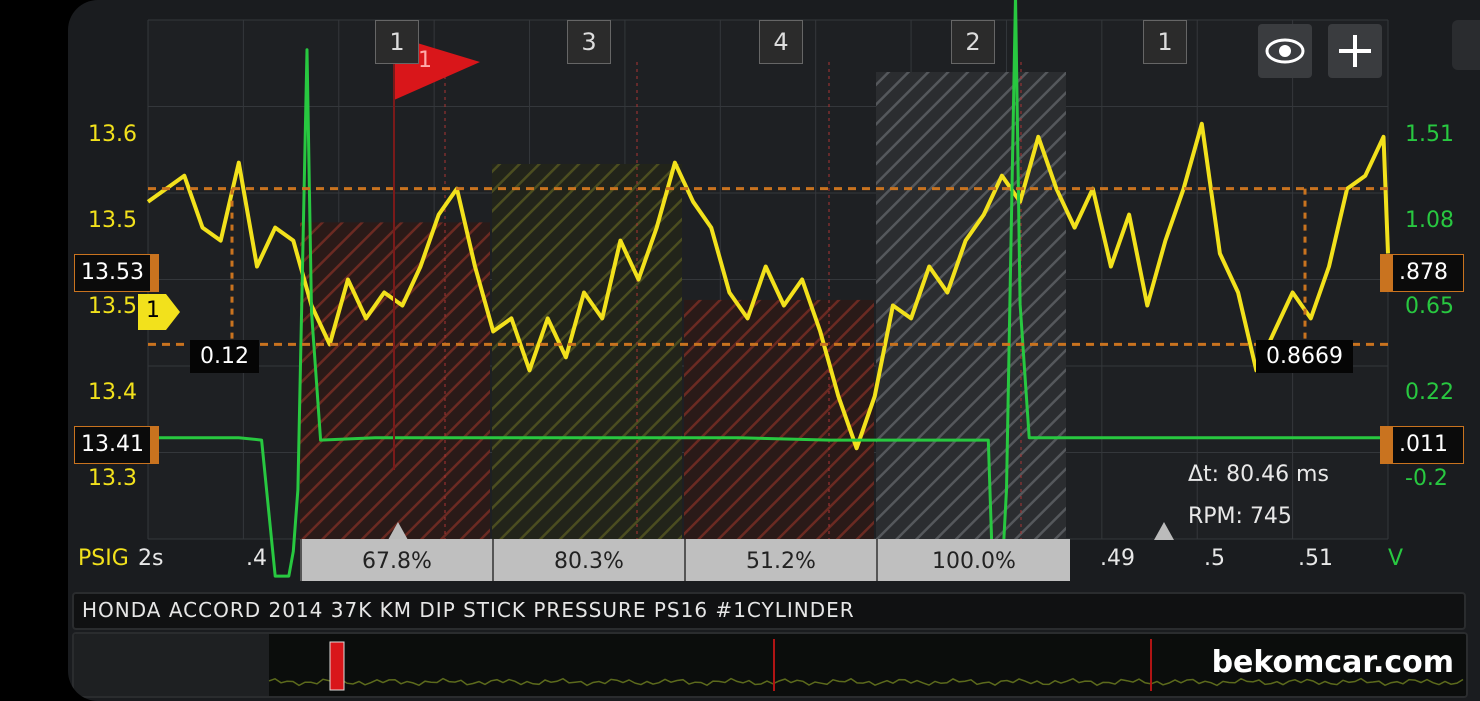  I want to click on x-tick: .51, so click(1315, 558).